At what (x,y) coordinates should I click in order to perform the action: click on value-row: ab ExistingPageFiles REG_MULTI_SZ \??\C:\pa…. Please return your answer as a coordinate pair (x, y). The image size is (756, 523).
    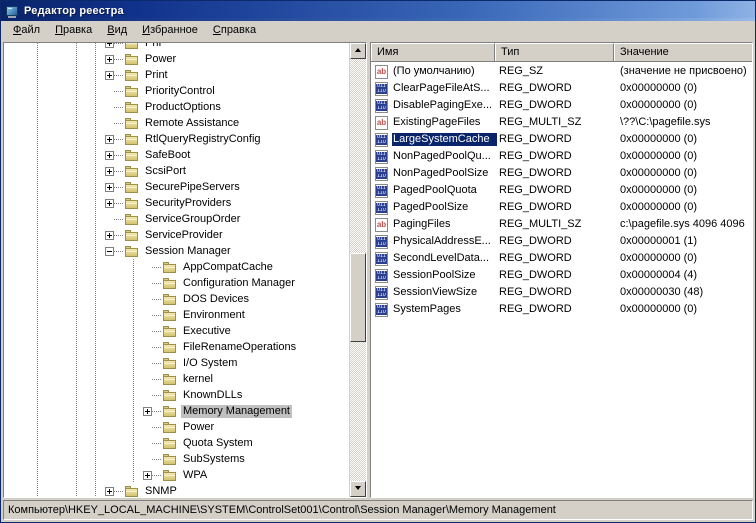
    Looking at the image, I should click on (561, 122).